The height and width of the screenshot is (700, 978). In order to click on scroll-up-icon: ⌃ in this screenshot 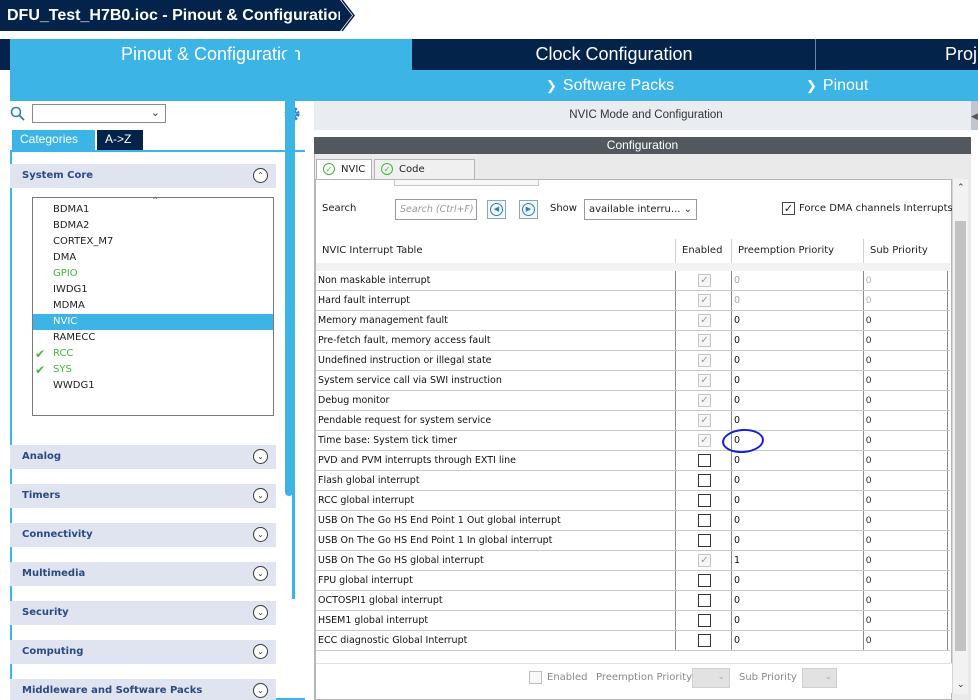, I will do `click(961, 188)`.